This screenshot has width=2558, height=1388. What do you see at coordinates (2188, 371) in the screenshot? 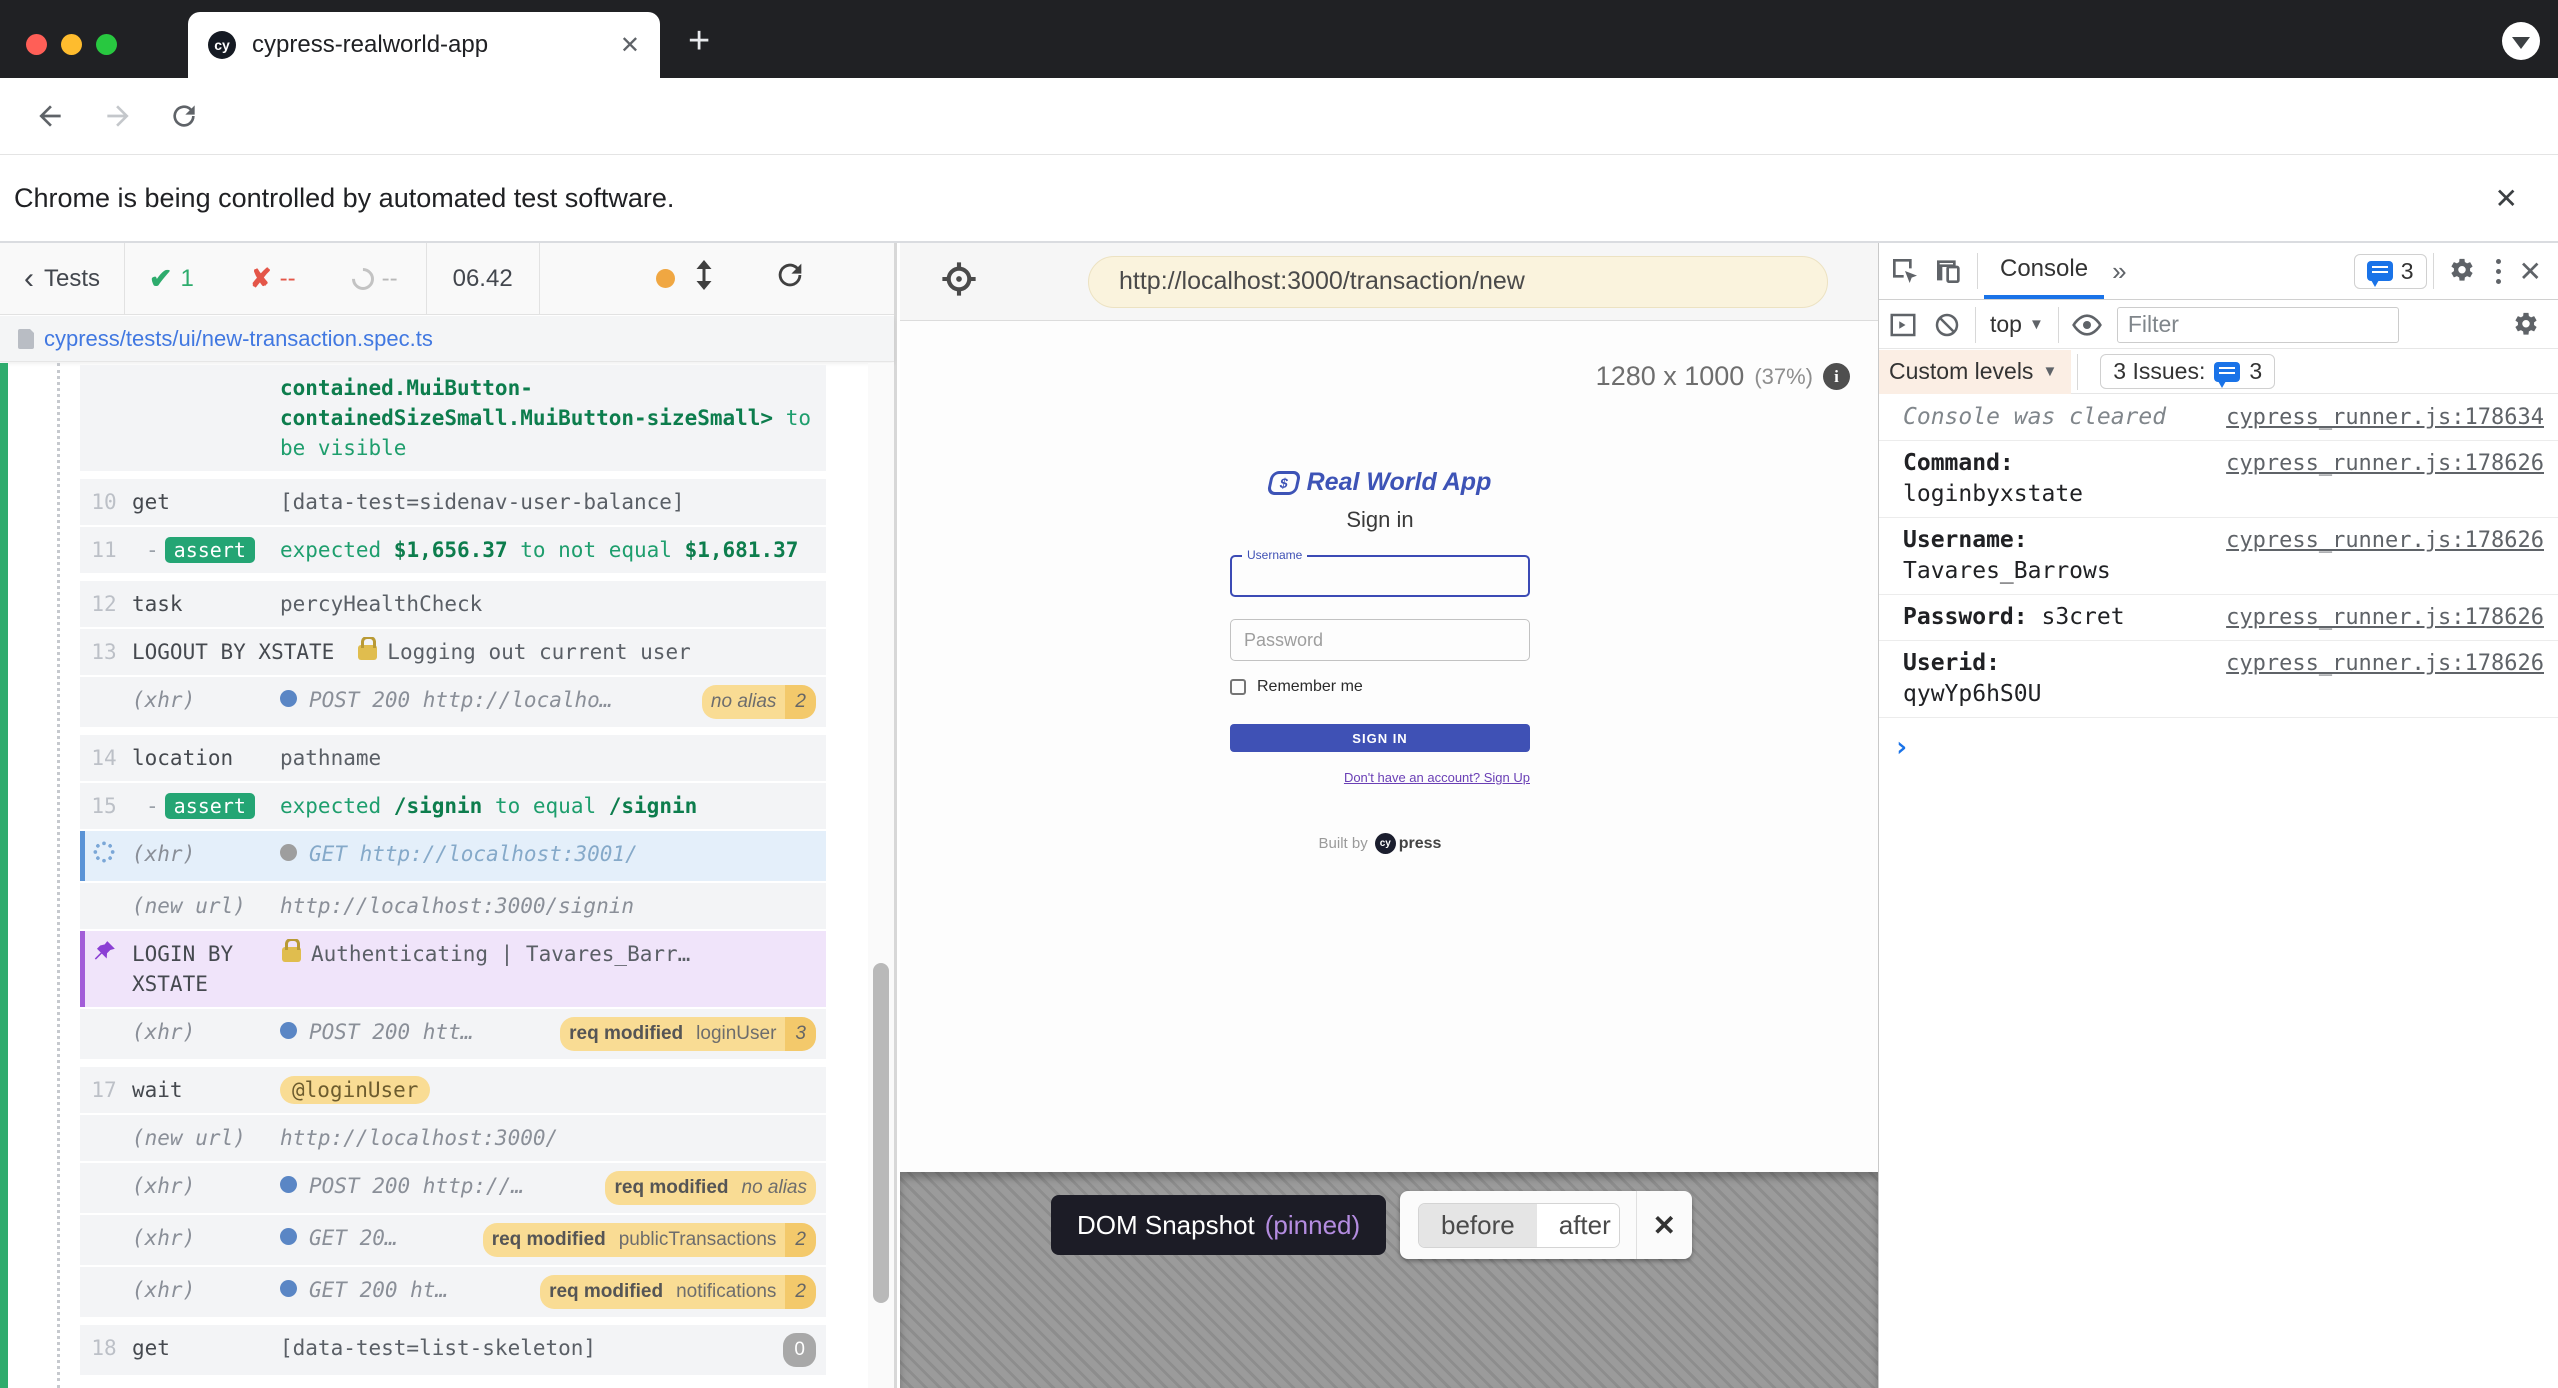
I see `issues-counter: 3 Issues: 3` at bounding box center [2188, 371].